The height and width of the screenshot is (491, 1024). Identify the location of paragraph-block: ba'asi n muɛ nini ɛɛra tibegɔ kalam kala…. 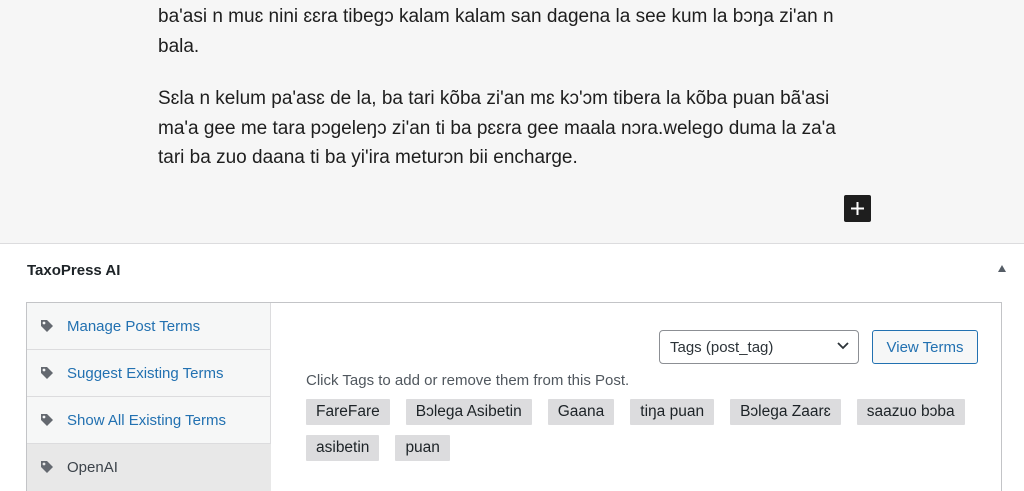
(508, 31).